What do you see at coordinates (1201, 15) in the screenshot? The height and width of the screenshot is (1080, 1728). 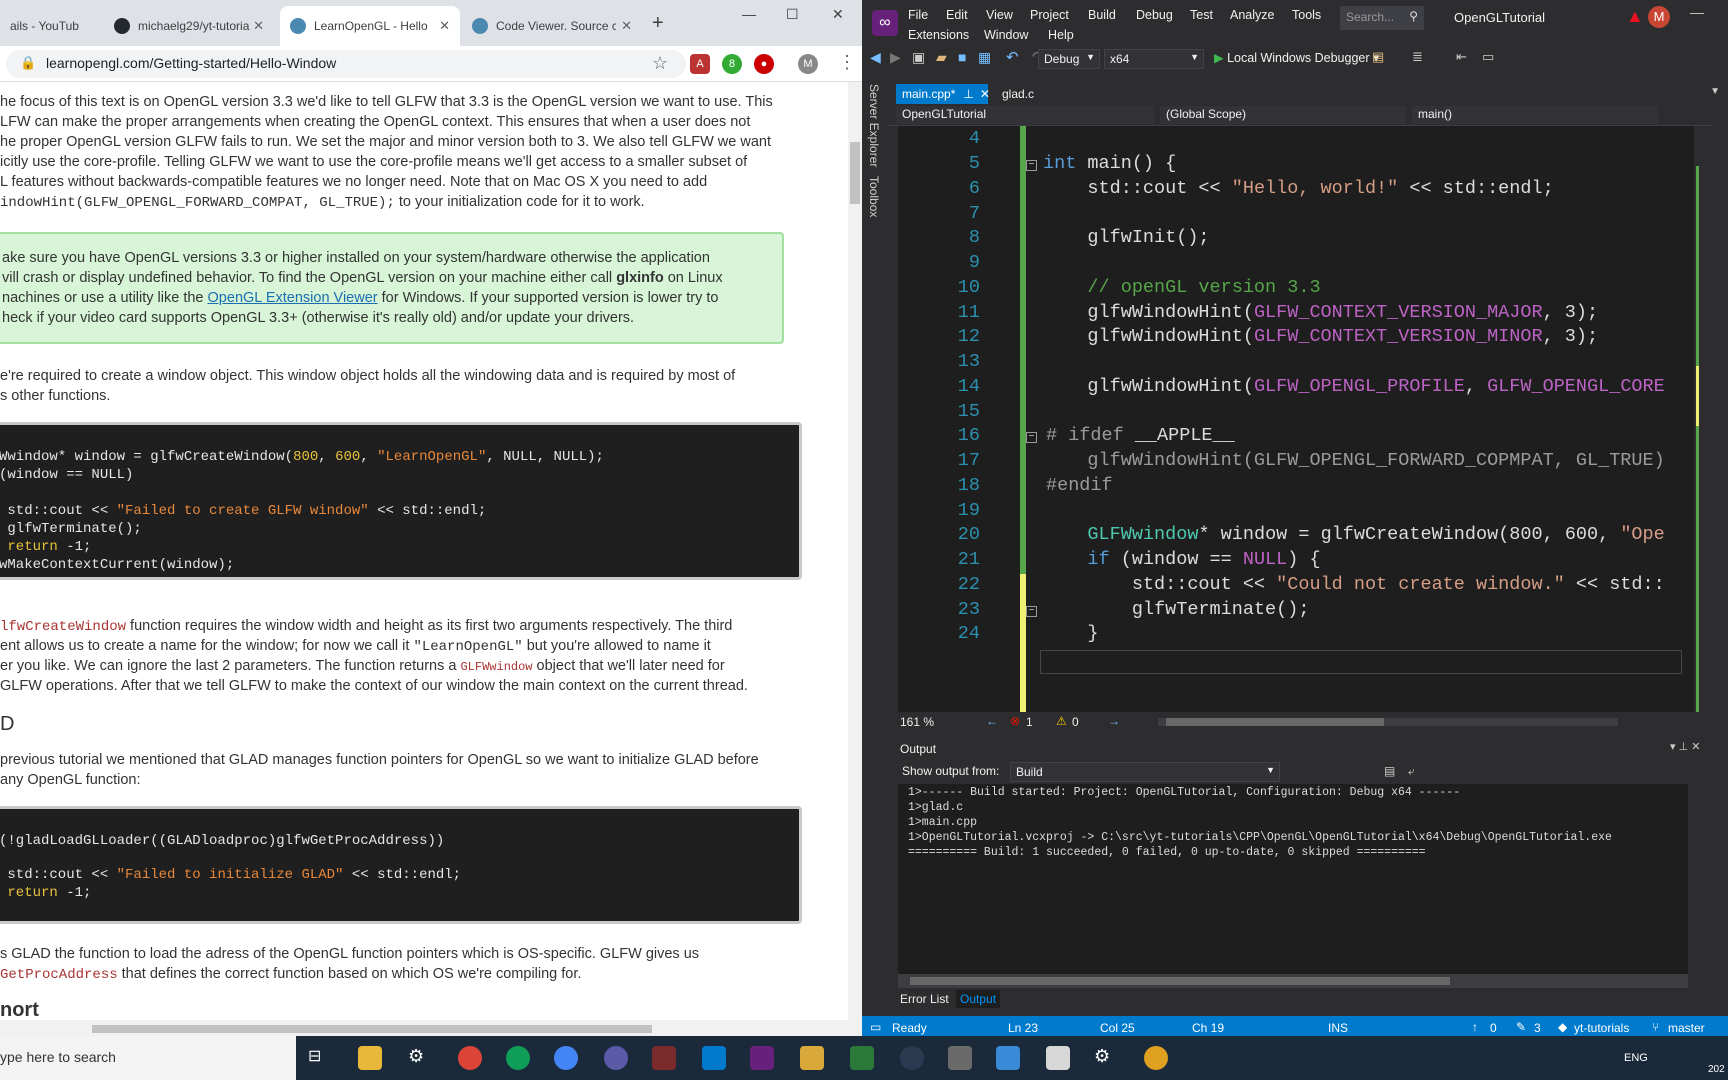 I see `menu-test: Test` at bounding box center [1201, 15].